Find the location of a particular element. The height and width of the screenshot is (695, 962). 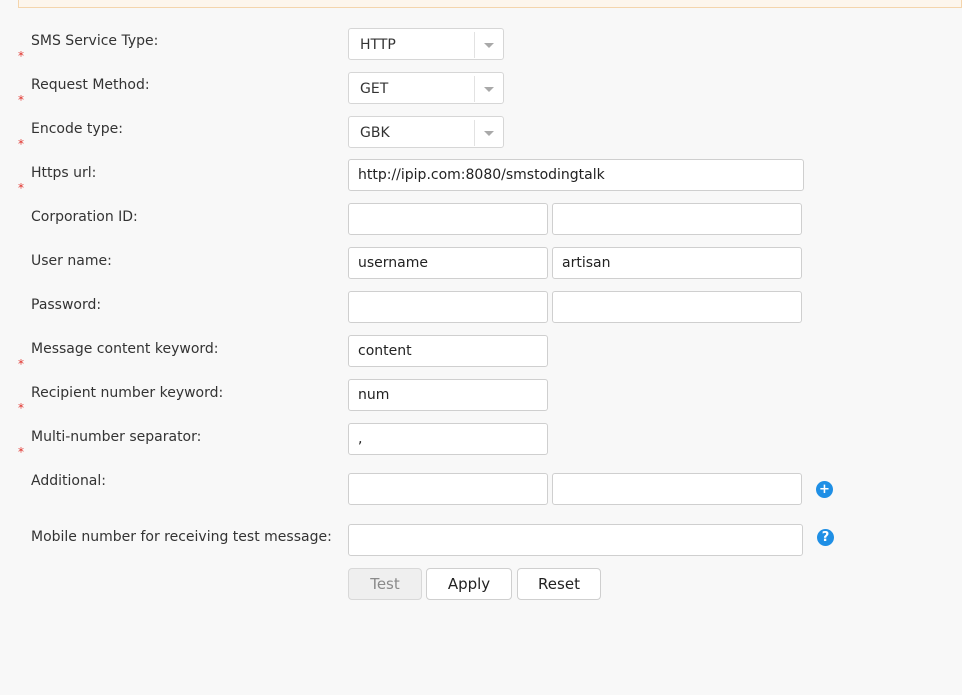

user-name-value-input is located at coordinates (677, 263).